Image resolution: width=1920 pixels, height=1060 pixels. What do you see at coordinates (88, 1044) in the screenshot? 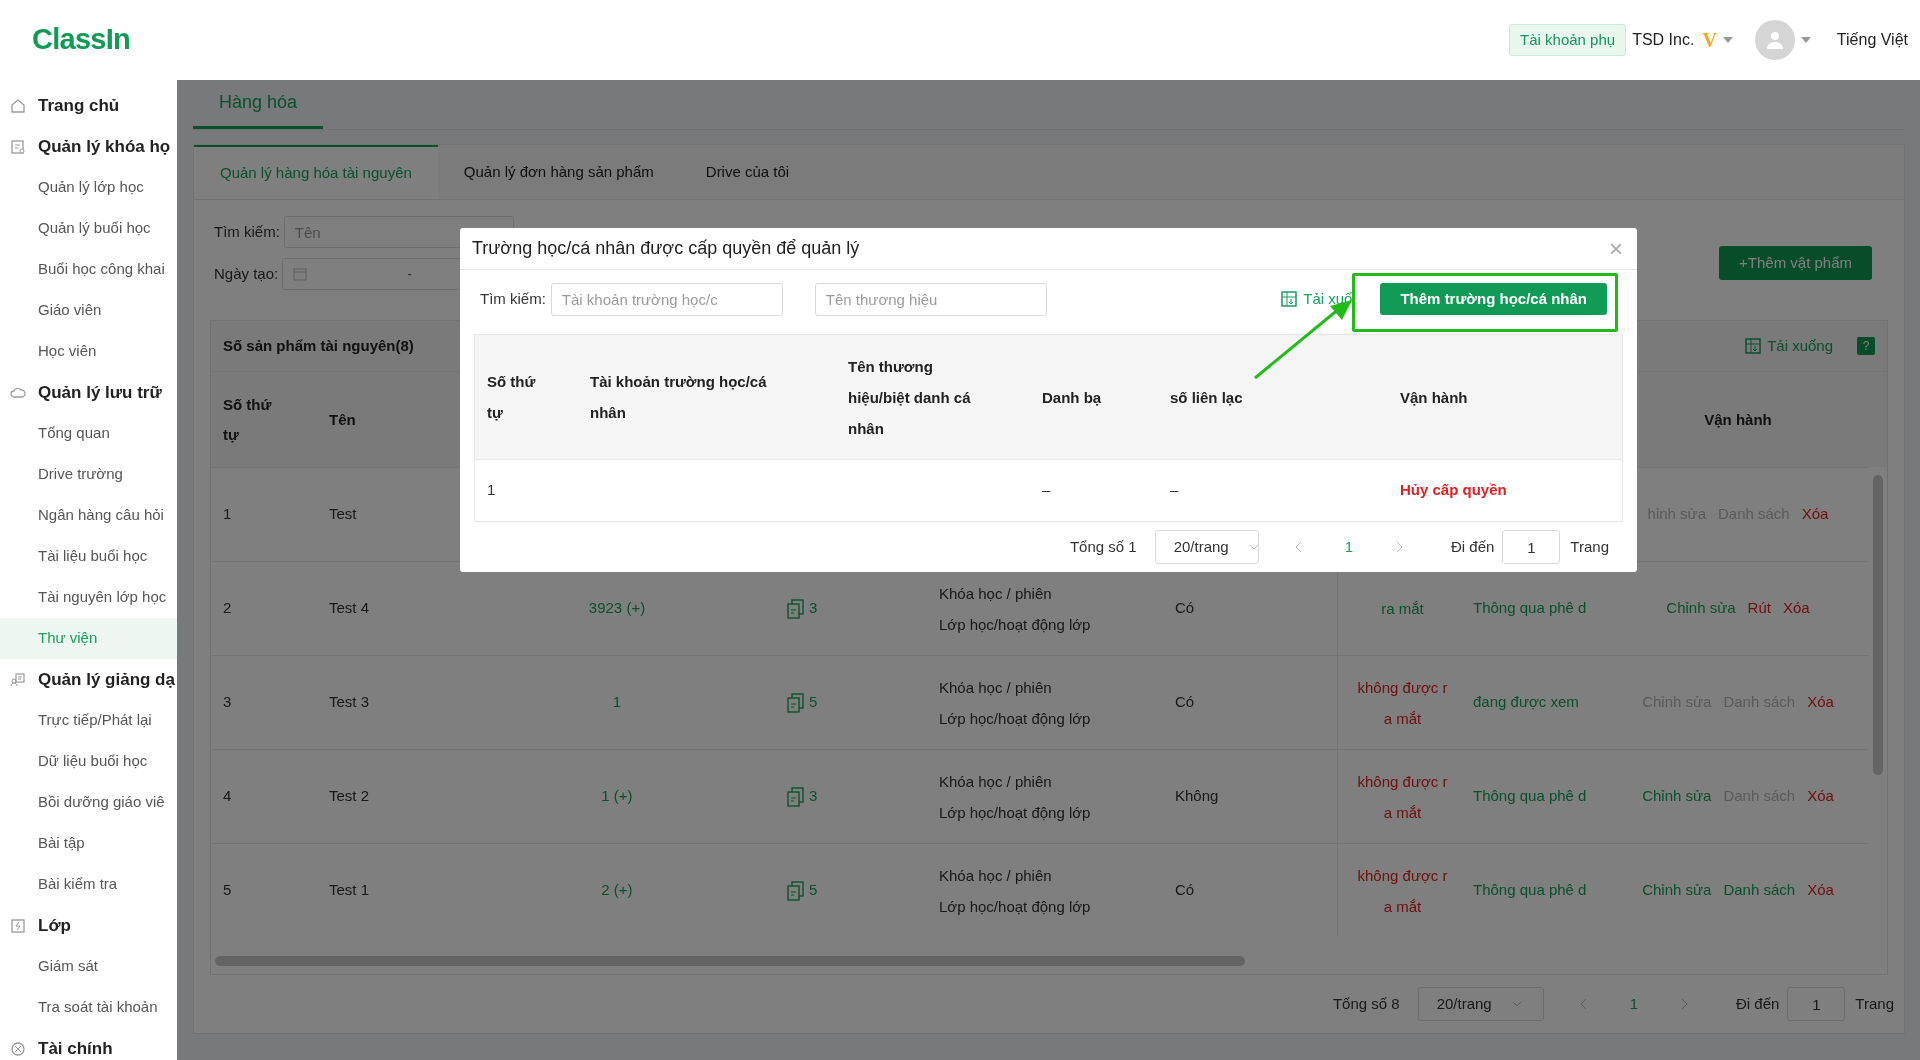
I see `sidebar-section: Tài chính` at bounding box center [88, 1044].